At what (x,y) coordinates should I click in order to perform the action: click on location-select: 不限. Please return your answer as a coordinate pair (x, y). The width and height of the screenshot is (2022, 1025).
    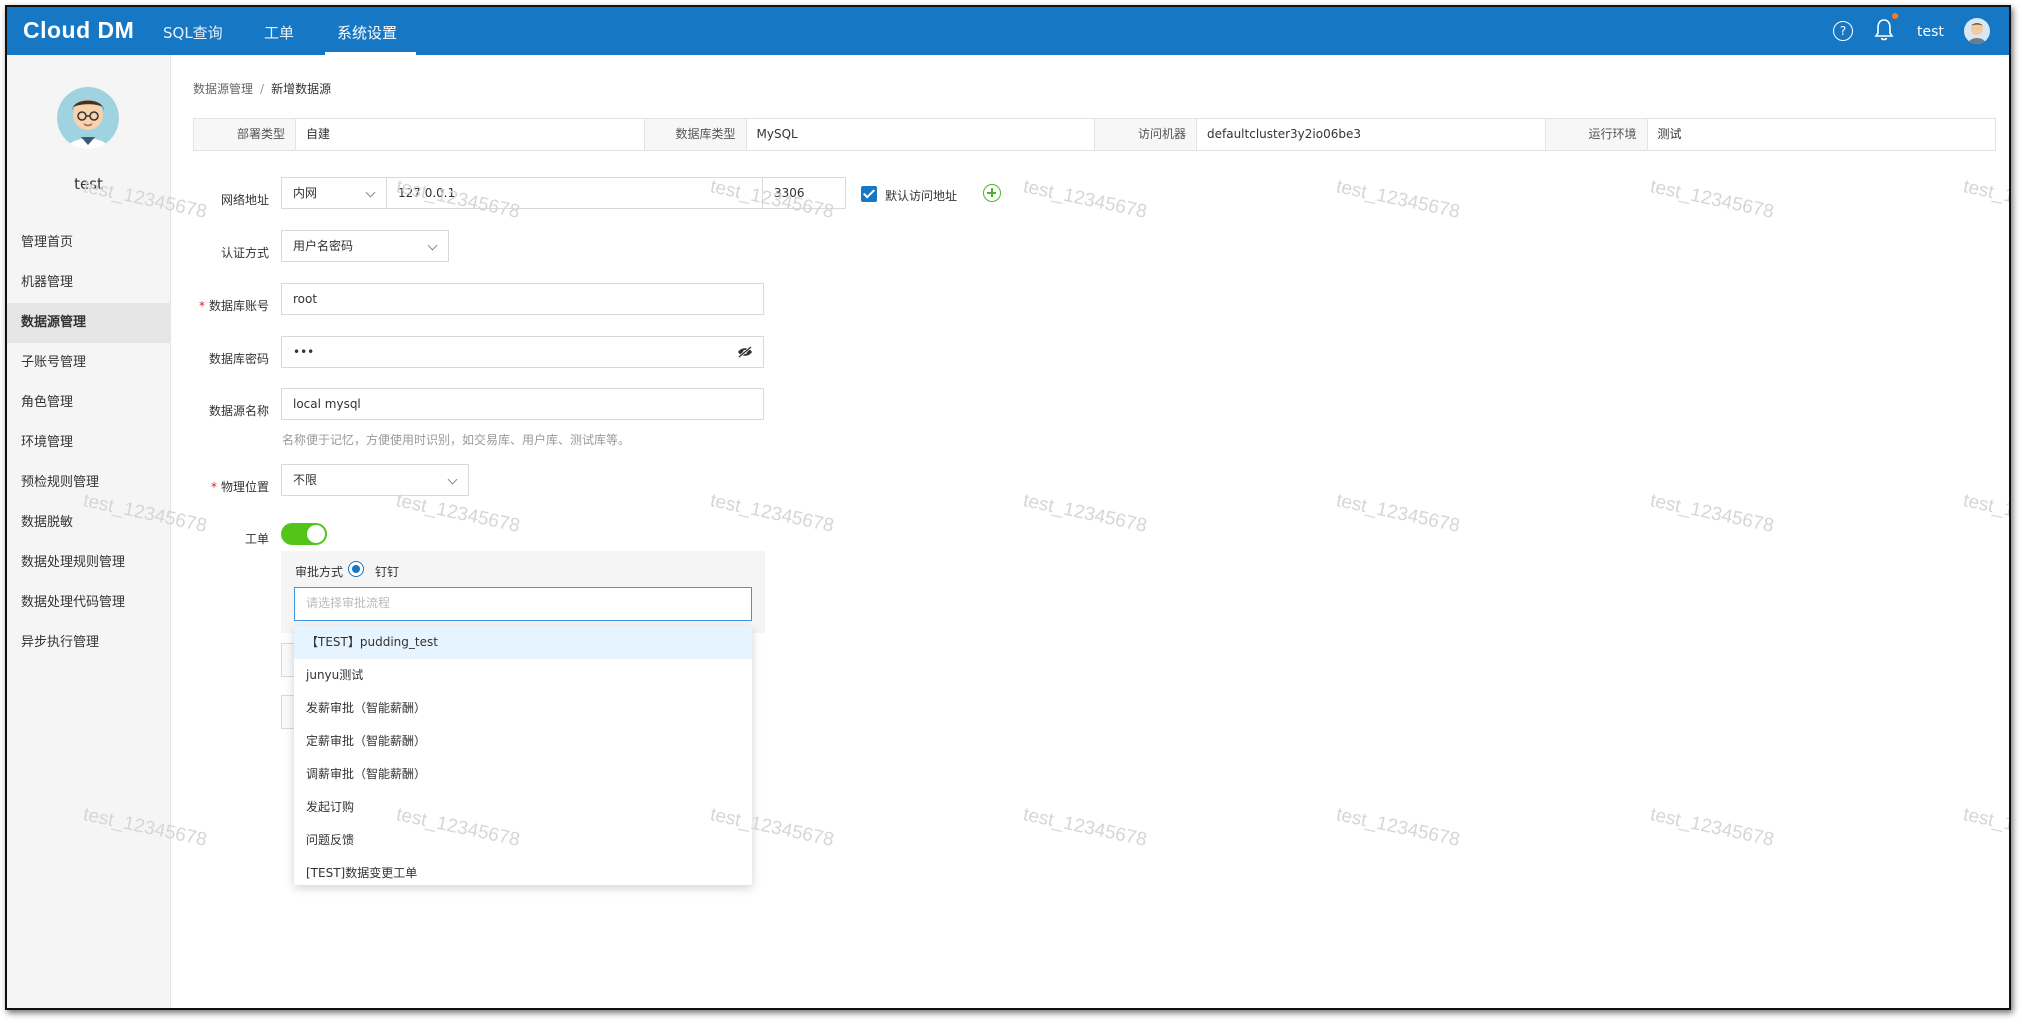
    Looking at the image, I should click on (375, 480).